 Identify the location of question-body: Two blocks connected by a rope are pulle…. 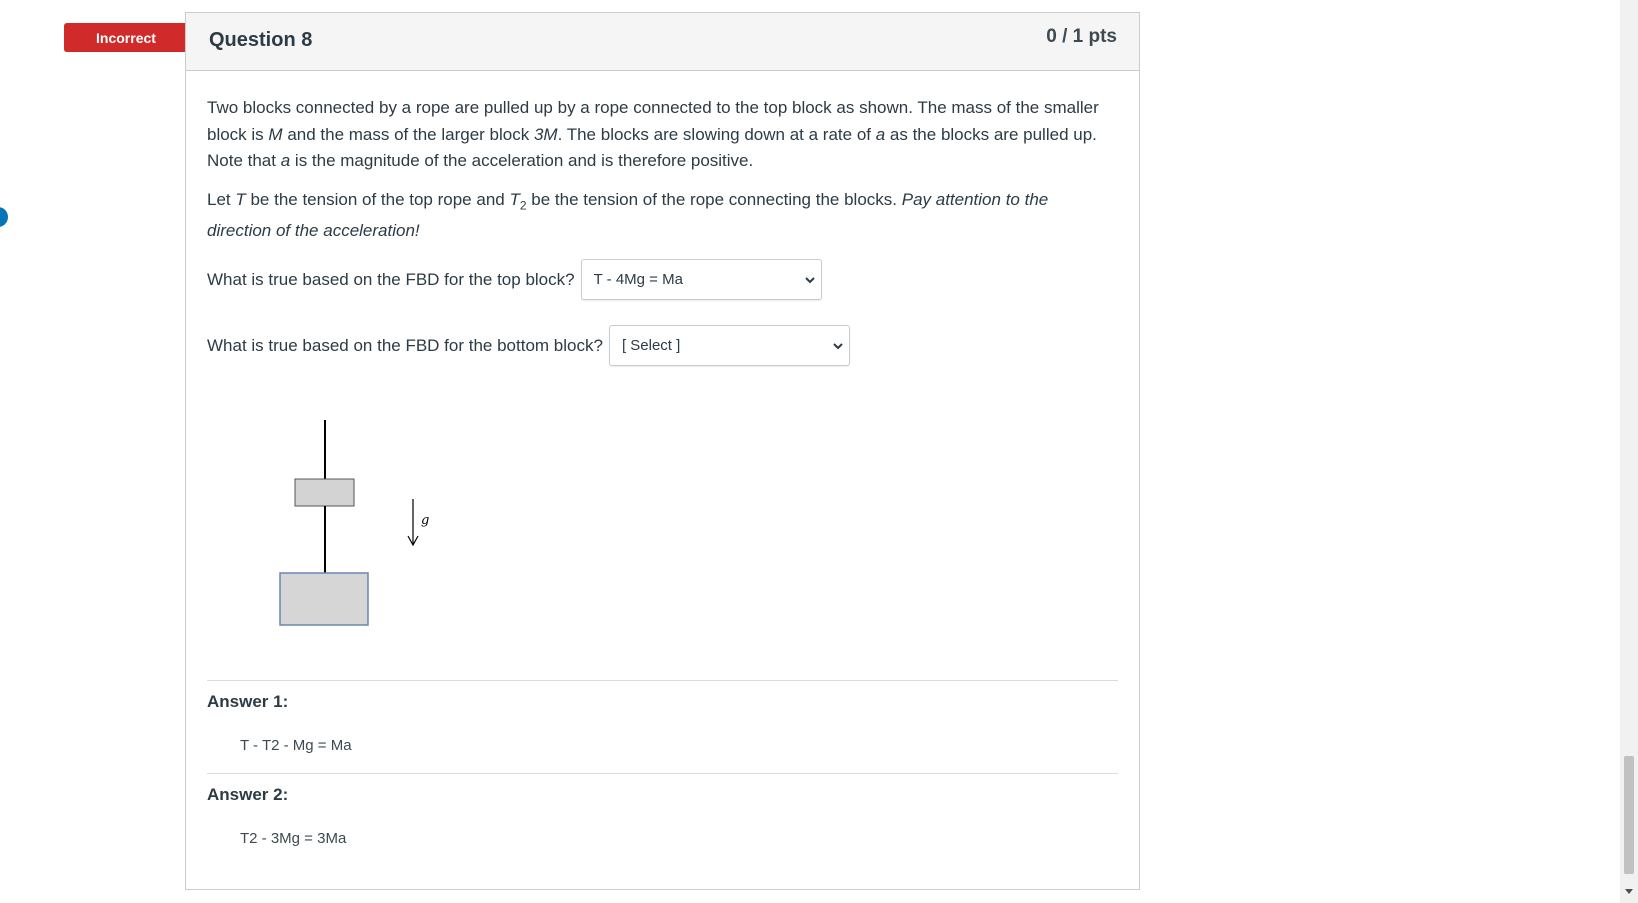
(662, 176).